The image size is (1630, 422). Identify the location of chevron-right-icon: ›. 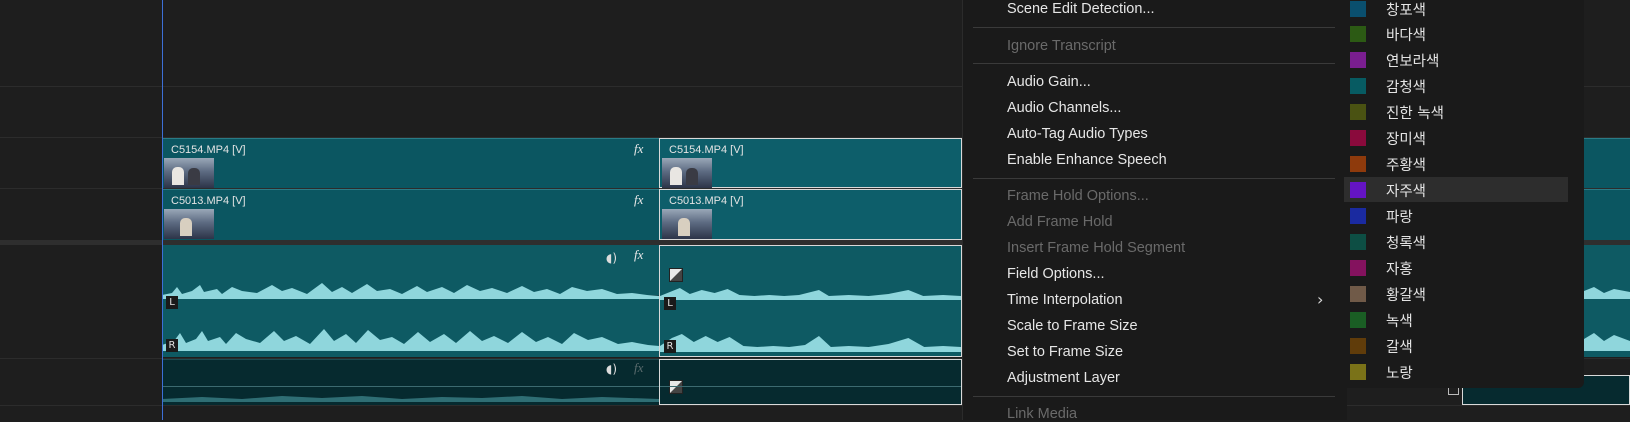
(1320, 299).